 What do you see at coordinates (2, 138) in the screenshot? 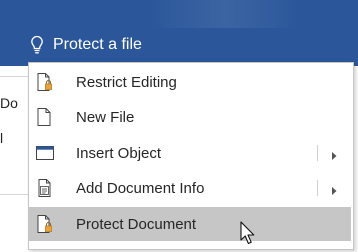
I see `doc-fragment-2: l` at bounding box center [2, 138].